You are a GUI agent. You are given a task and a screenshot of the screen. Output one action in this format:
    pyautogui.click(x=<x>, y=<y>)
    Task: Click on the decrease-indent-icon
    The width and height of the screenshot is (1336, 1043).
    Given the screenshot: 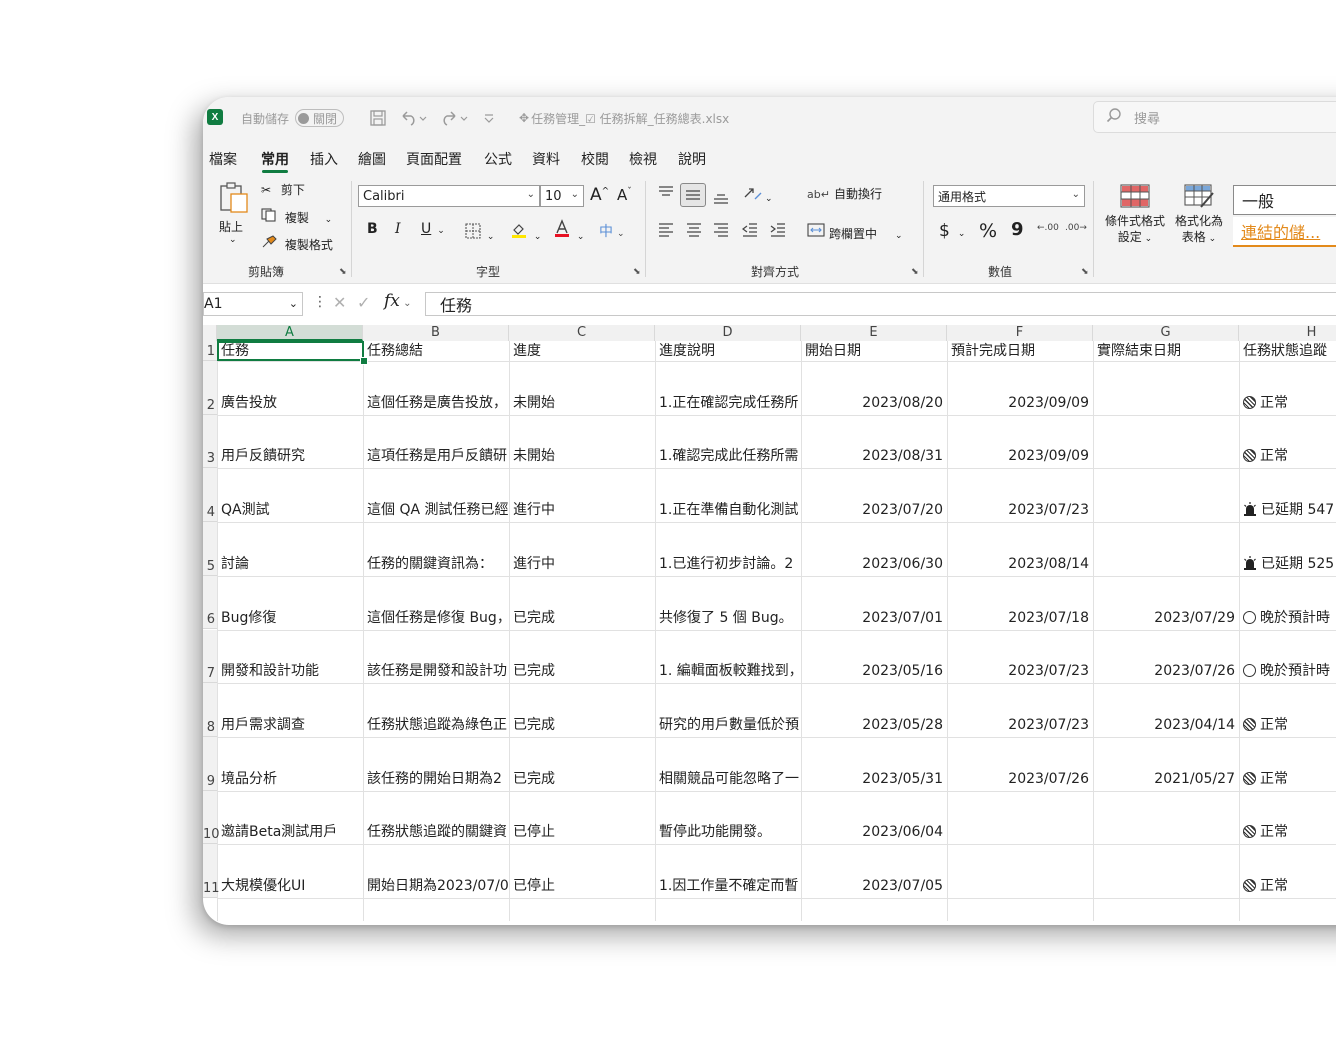 What is the action you would take?
    pyautogui.click(x=750, y=230)
    